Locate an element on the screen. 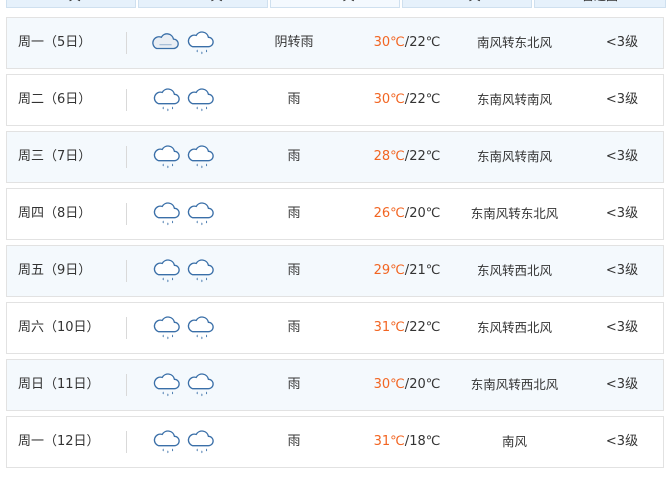 Image resolution: width=671 pixels, height=478 pixels. high-temp: 29℃ is located at coordinates (389, 270).